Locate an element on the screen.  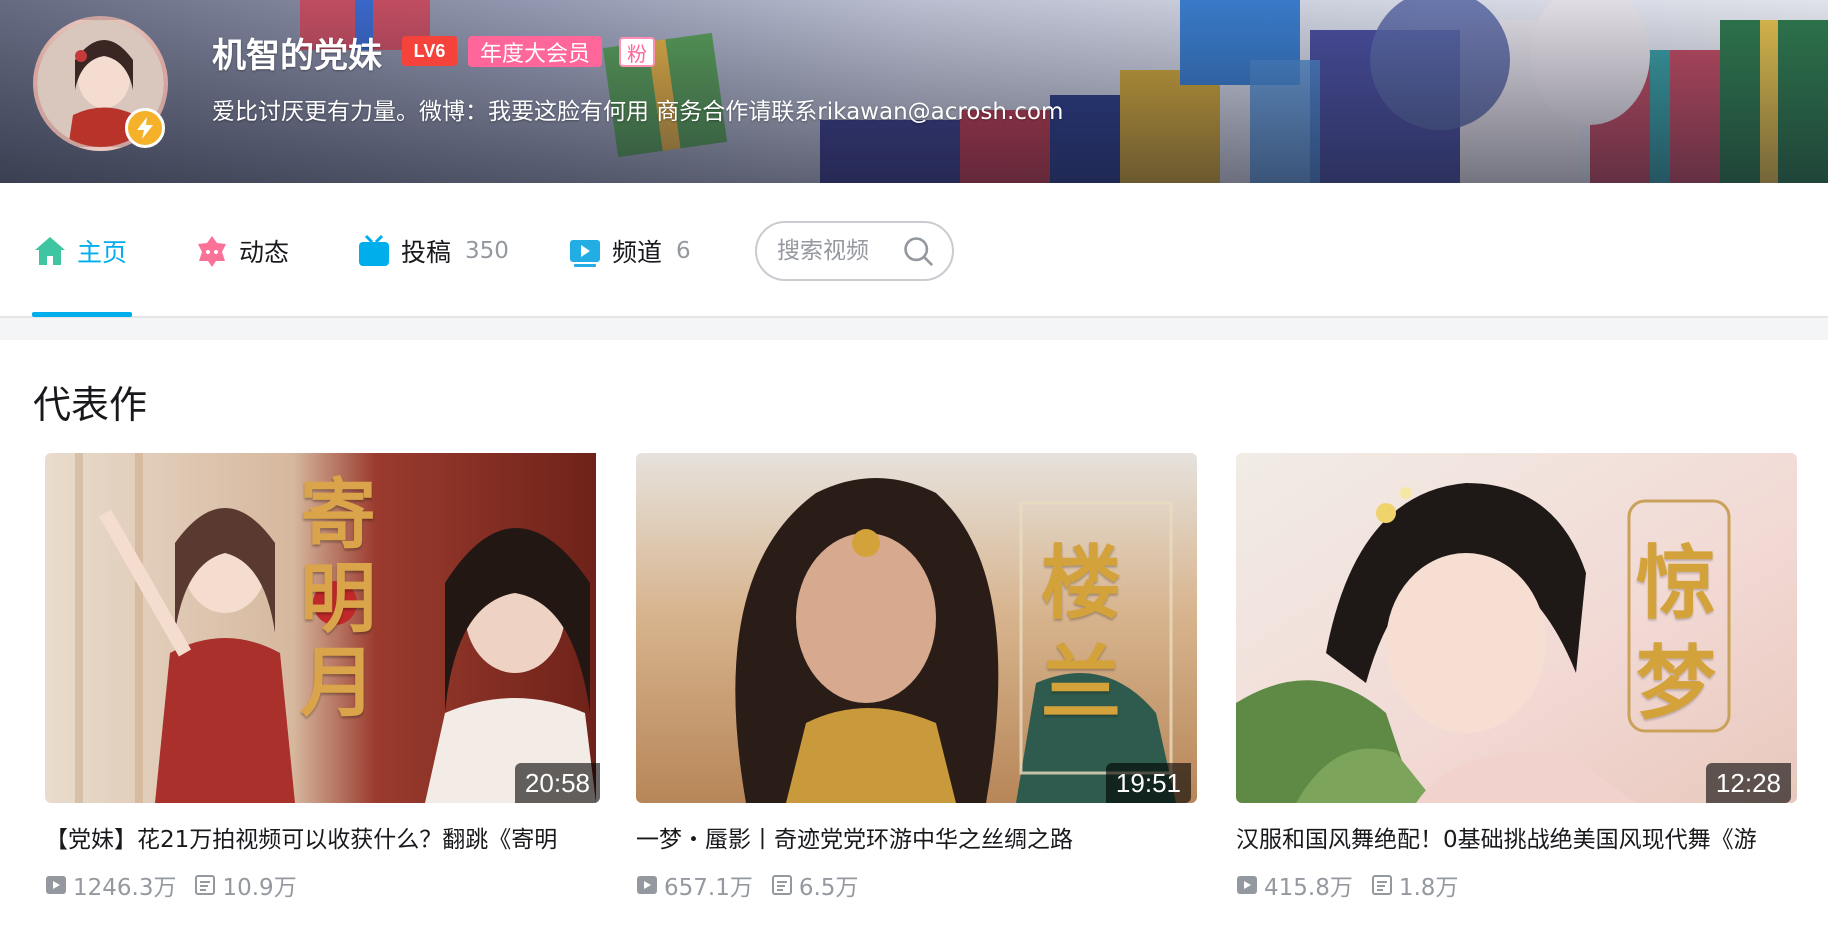
danmaku-count: 1.8万 is located at coordinates (1428, 888).